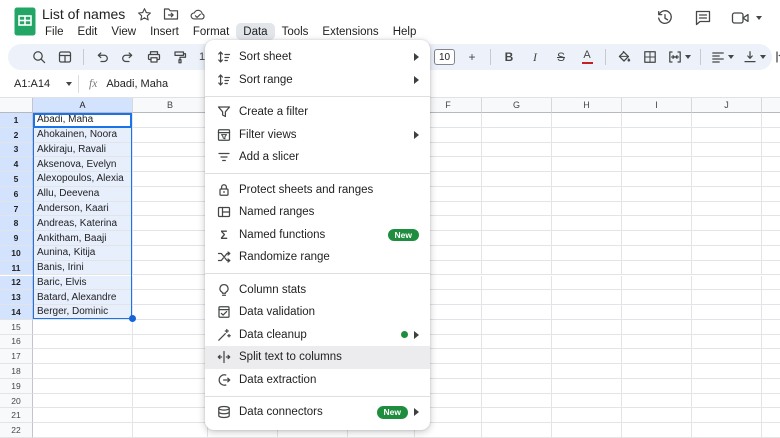 The image size is (780, 438). Describe the element at coordinates (771, 401) in the screenshot. I see `cell-K20` at that location.